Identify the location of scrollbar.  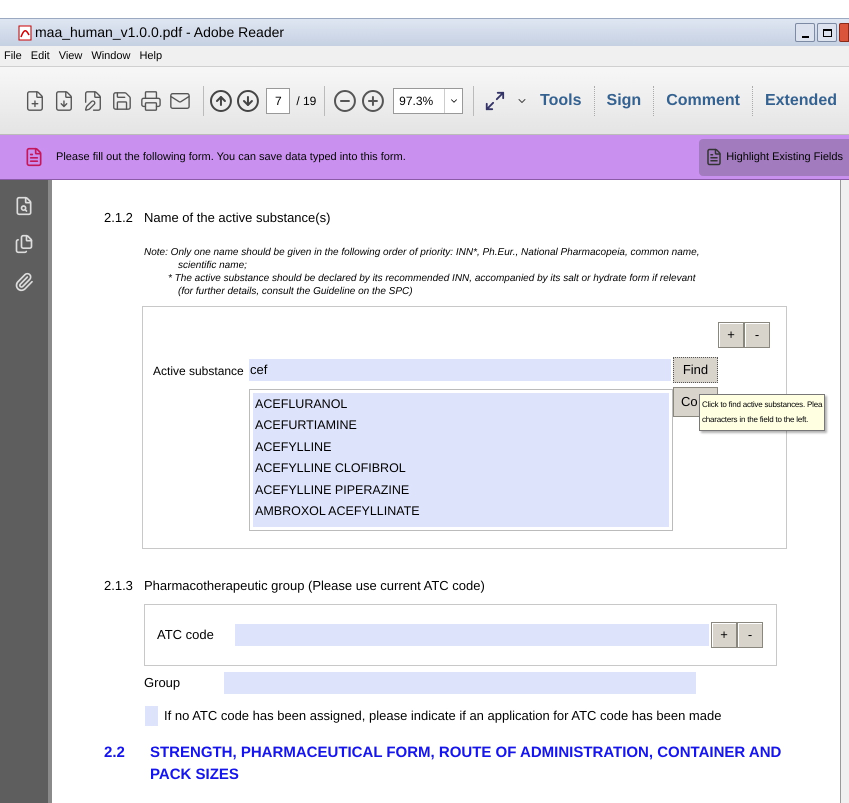
(844, 491).